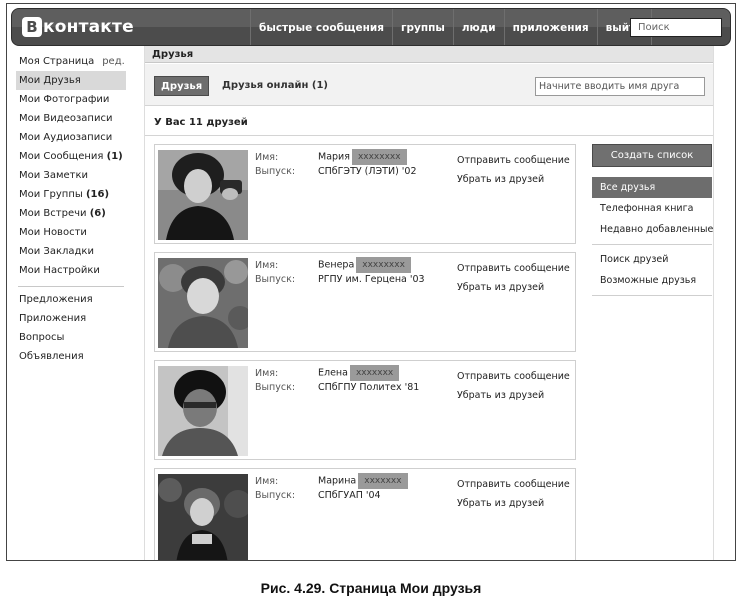 The height and width of the screenshot is (603, 742). Describe the element at coordinates (321, 27) in the screenshot. I see `nav-quick-messages: быстрые сообщения` at that location.